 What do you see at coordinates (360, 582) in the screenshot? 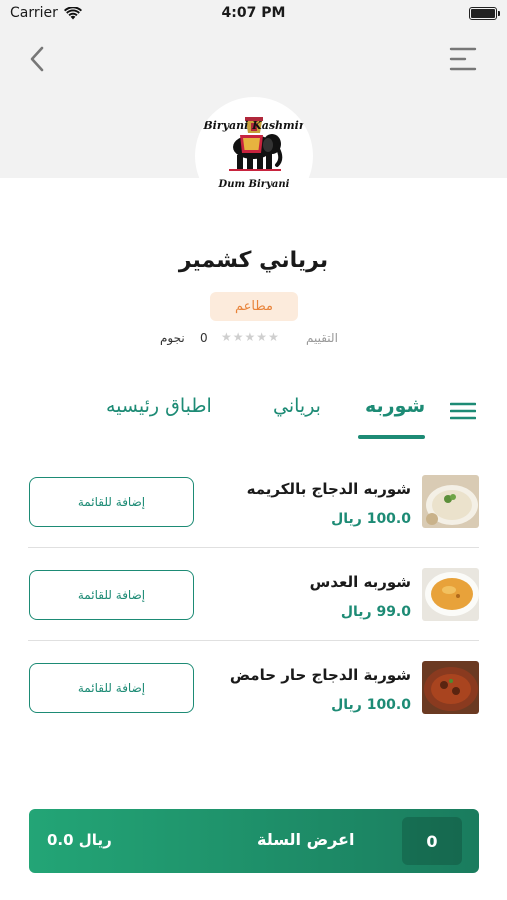
I see `item-name: شوربه العدس` at bounding box center [360, 582].